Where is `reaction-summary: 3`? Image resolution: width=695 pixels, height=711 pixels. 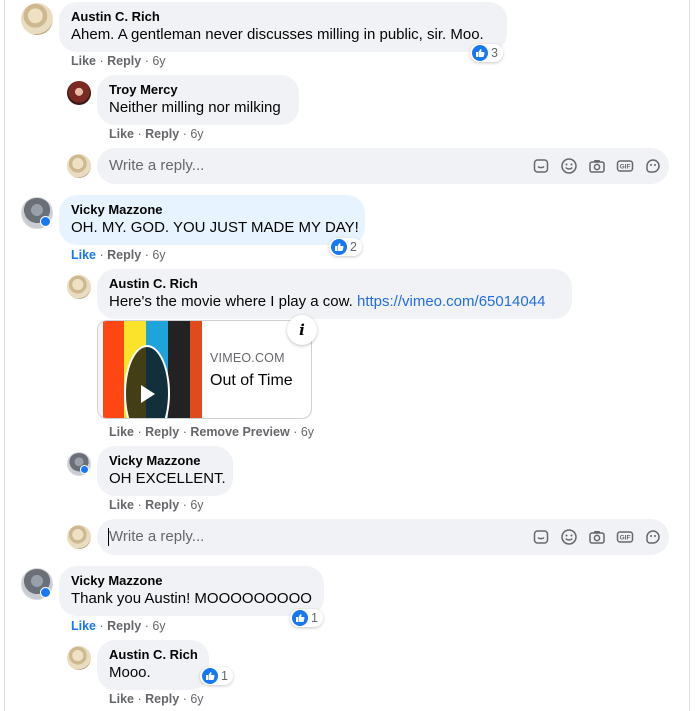
reaction-summary: 3 is located at coordinates (486, 53).